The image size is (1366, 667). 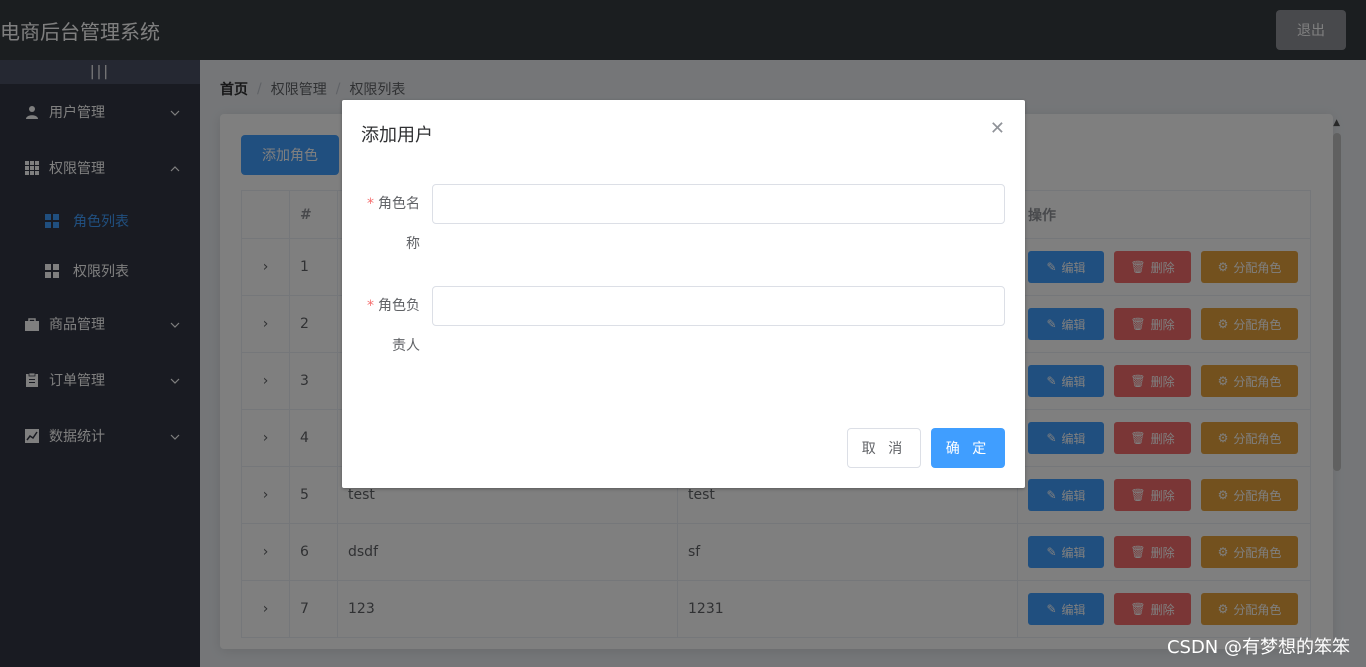 What do you see at coordinates (393, 306) in the screenshot?
I see `field-label: * 角色负` at bounding box center [393, 306].